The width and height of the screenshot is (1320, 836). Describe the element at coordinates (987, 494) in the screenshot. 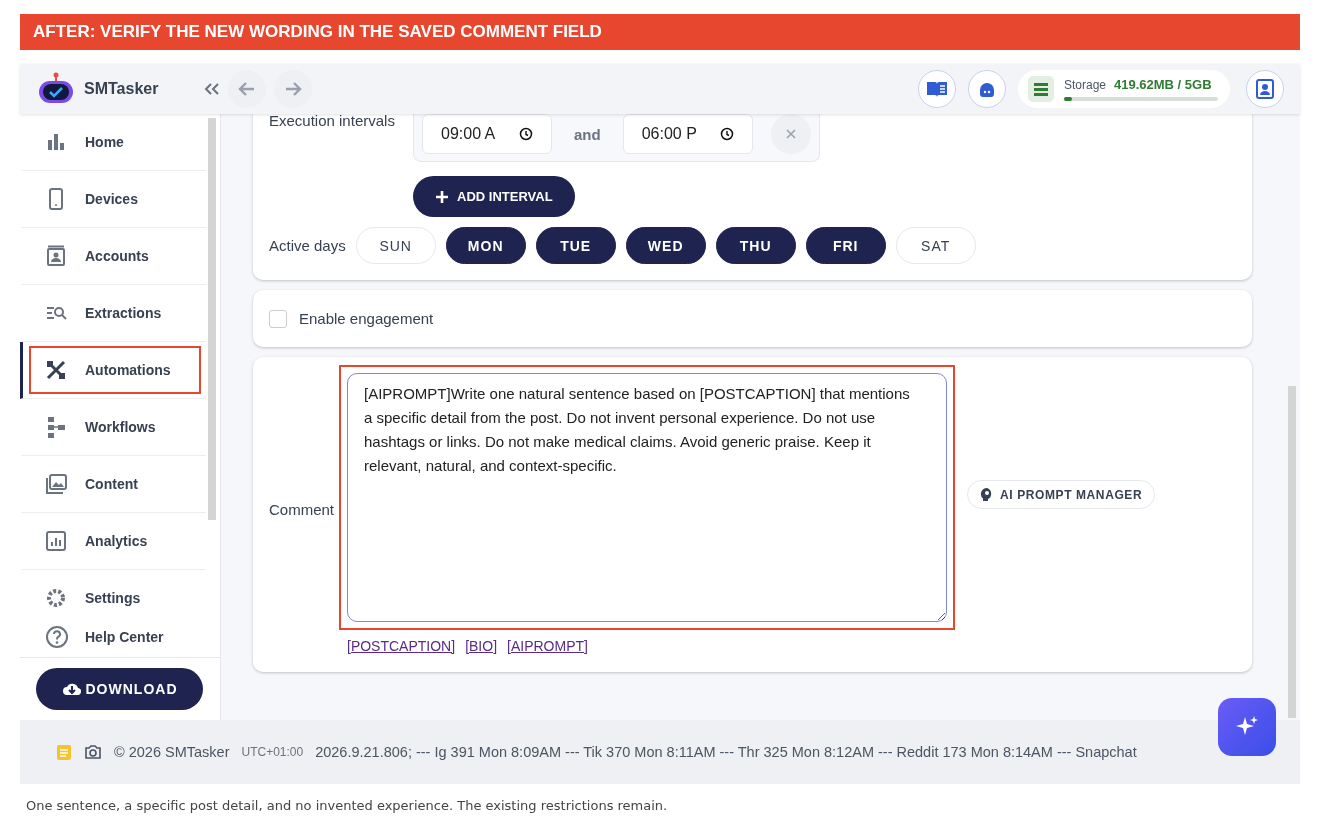

I see `head-icon` at that location.